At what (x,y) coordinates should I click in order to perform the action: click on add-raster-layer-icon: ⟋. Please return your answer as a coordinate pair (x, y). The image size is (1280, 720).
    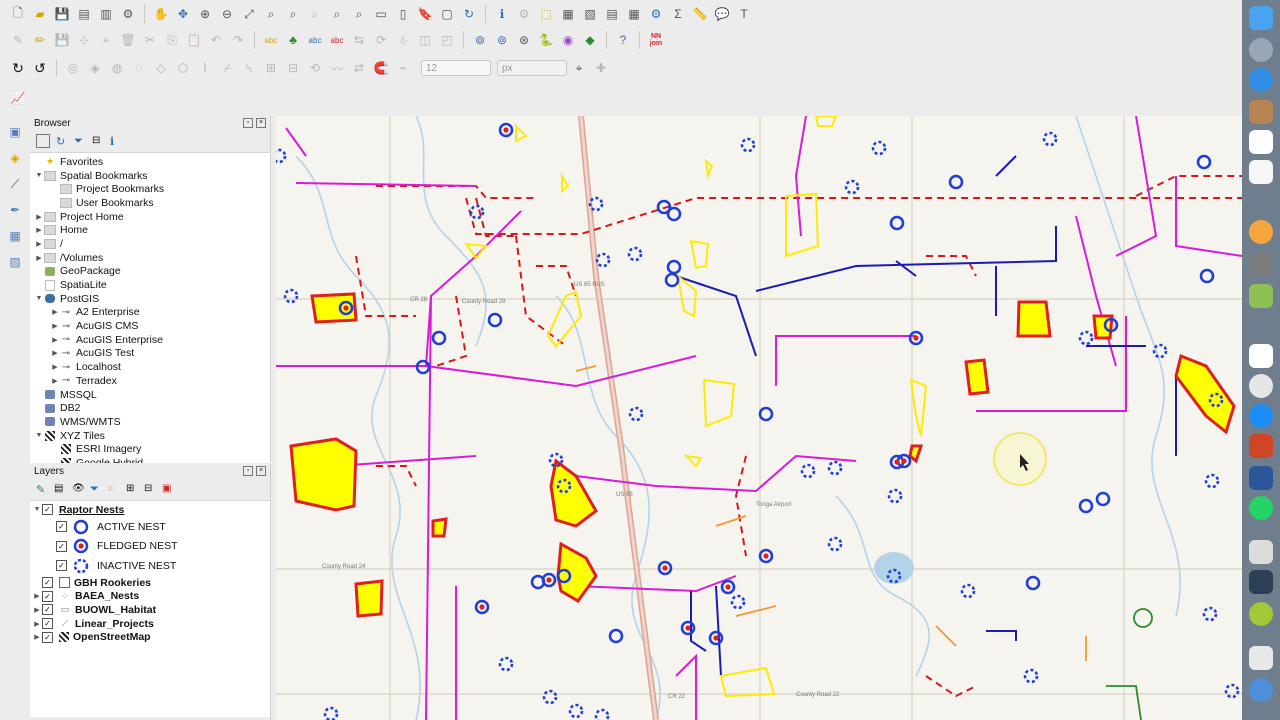
    Looking at the image, I should click on (15, 184).